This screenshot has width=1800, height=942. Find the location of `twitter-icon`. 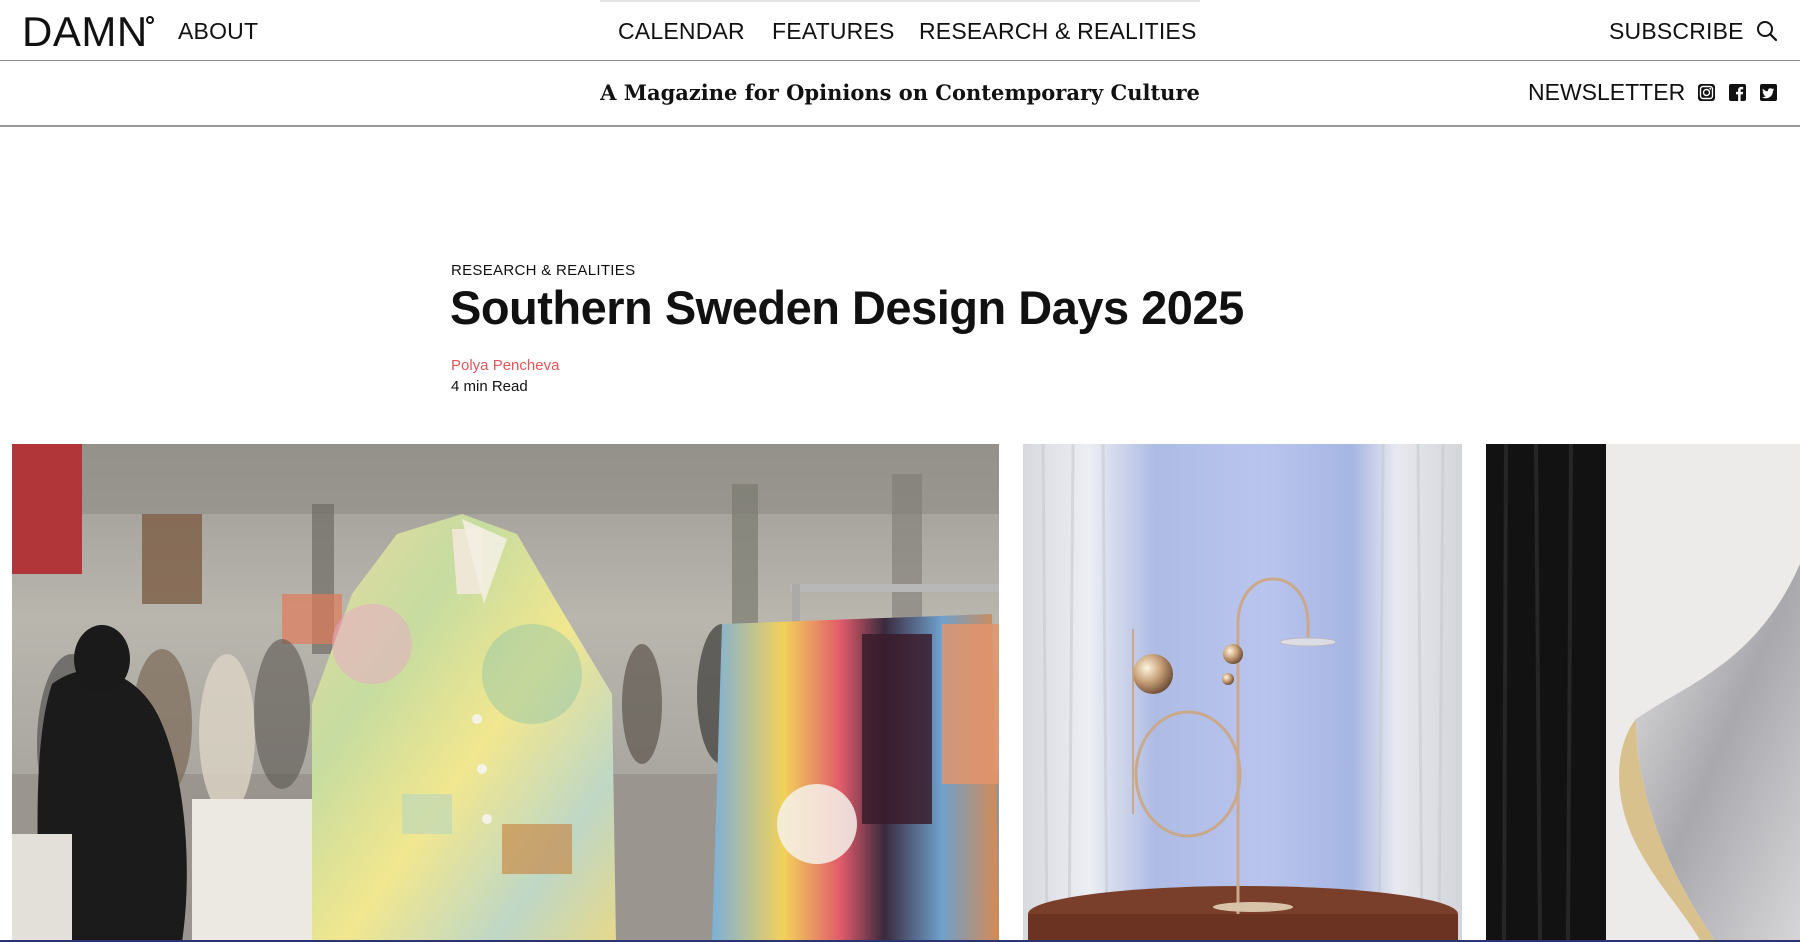

twitter-icon is located at coordinates (1768, 92).